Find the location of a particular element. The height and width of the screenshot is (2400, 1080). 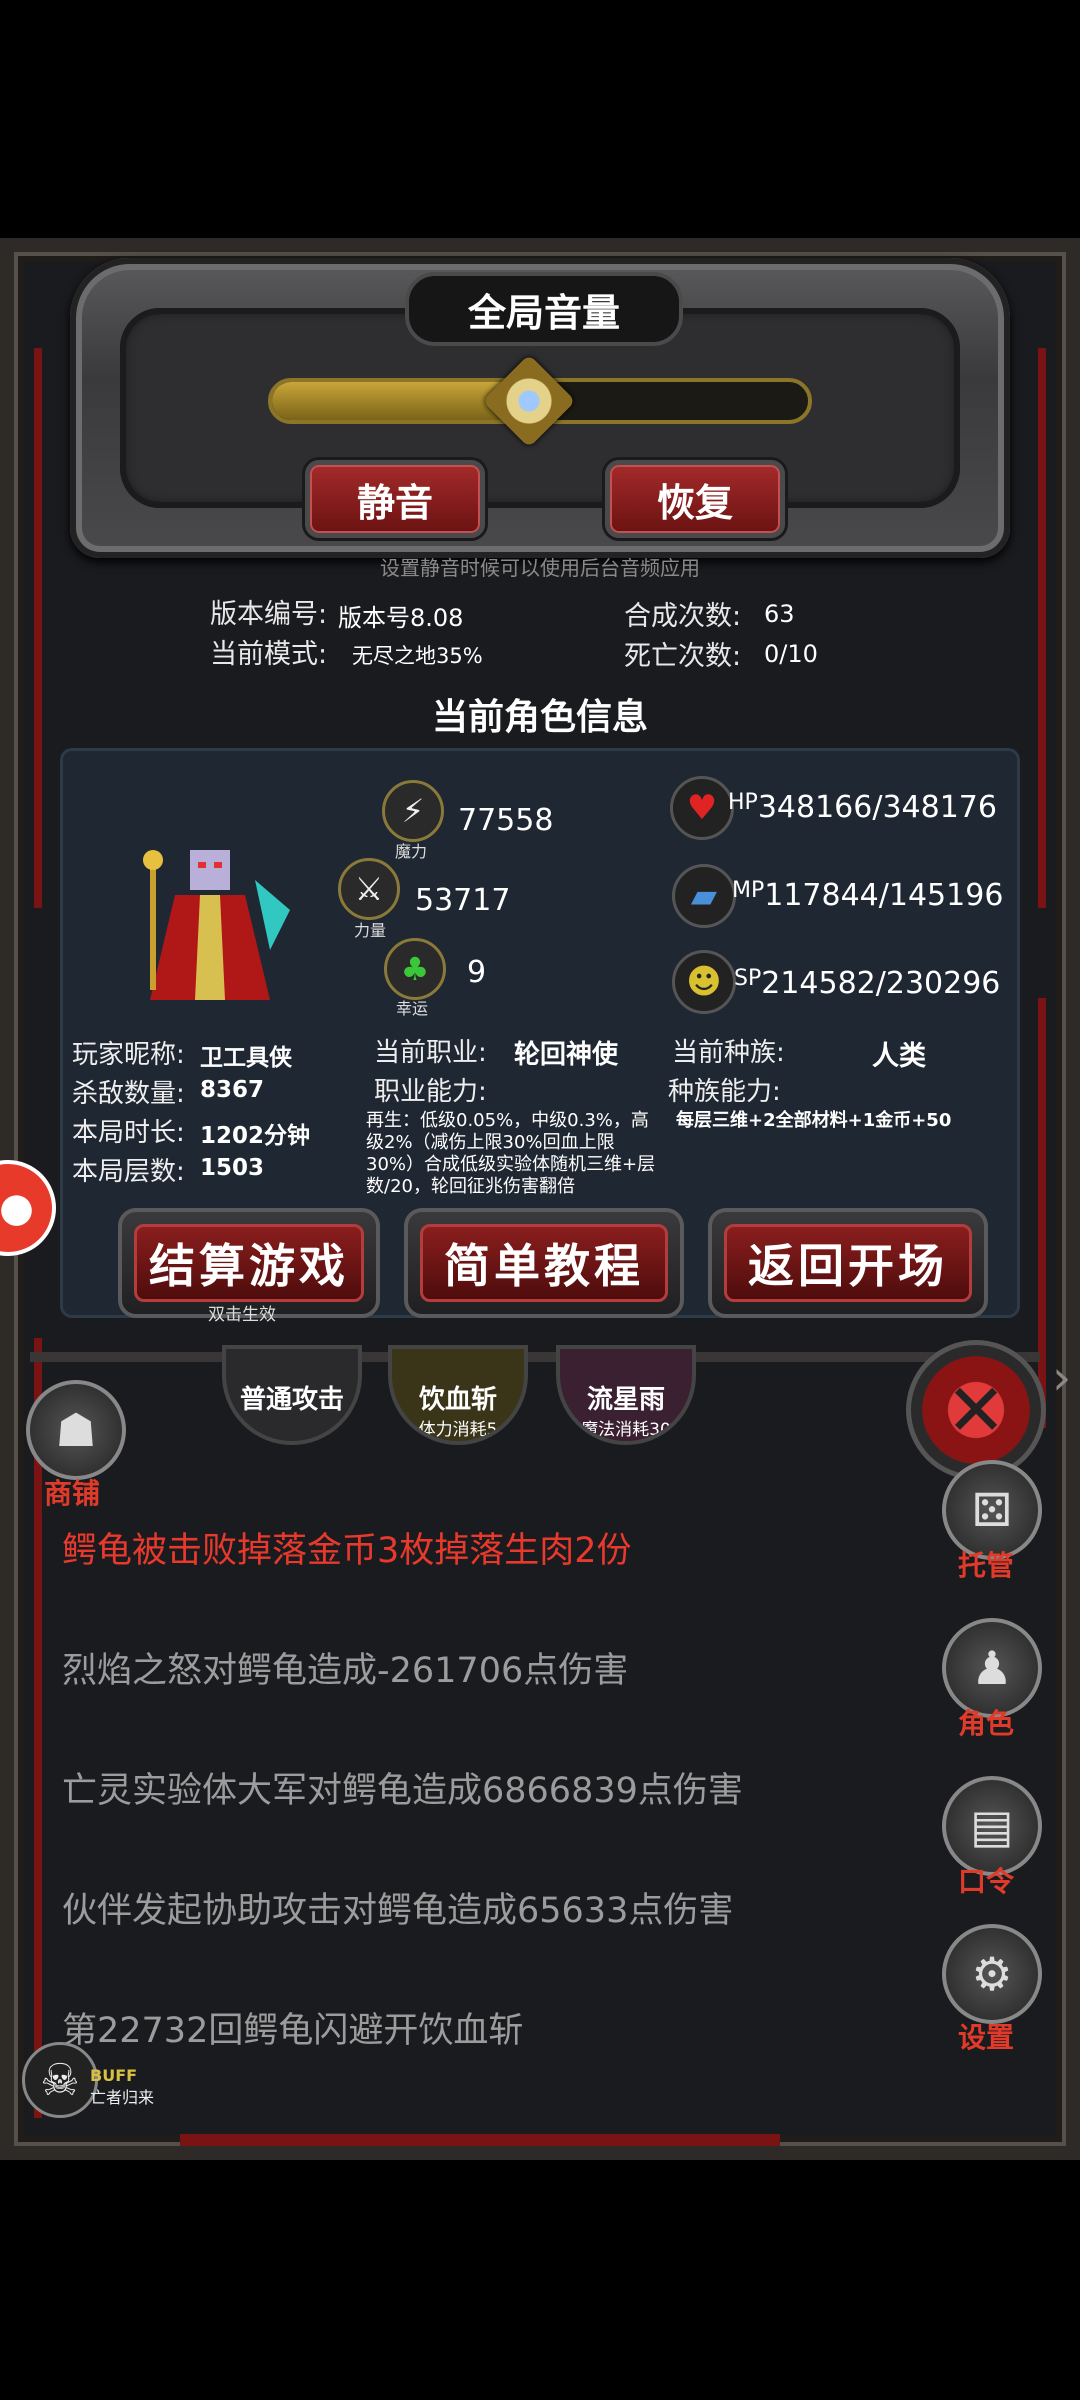

settle-game-label: 结算游戏 is located at coordinates (249, 1263).